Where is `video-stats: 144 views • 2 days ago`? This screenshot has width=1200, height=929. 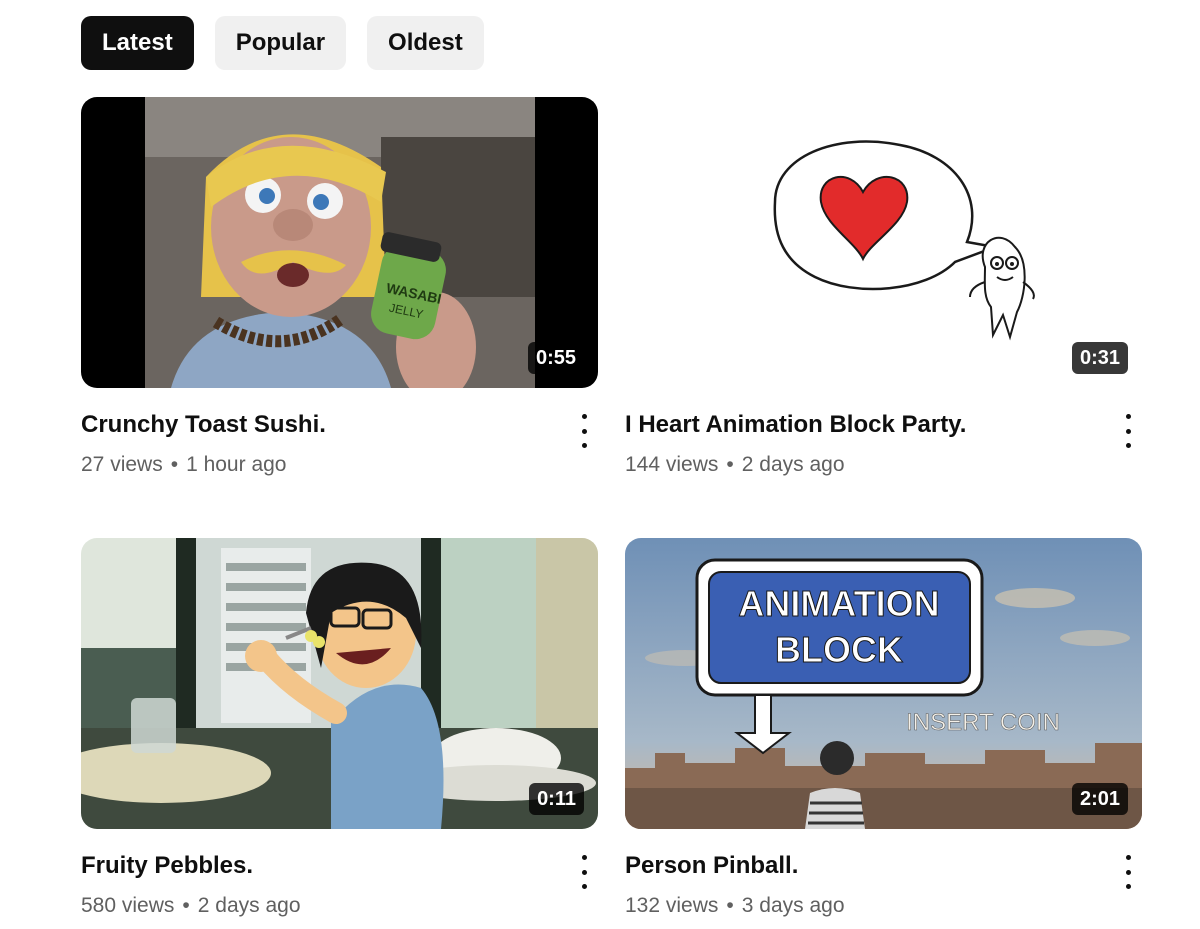 video-stats: 144 views • 2 days ago is located at coordinates (735, 464).